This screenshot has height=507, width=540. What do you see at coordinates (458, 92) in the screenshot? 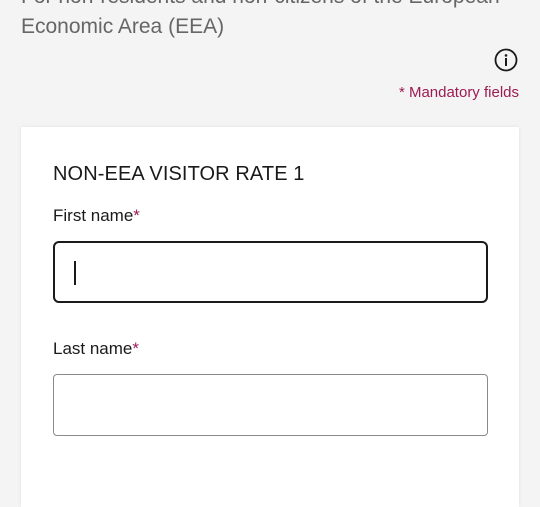
I see `mandatory-fields-note: * Mandatory fields` at bounding box center [458, 92].